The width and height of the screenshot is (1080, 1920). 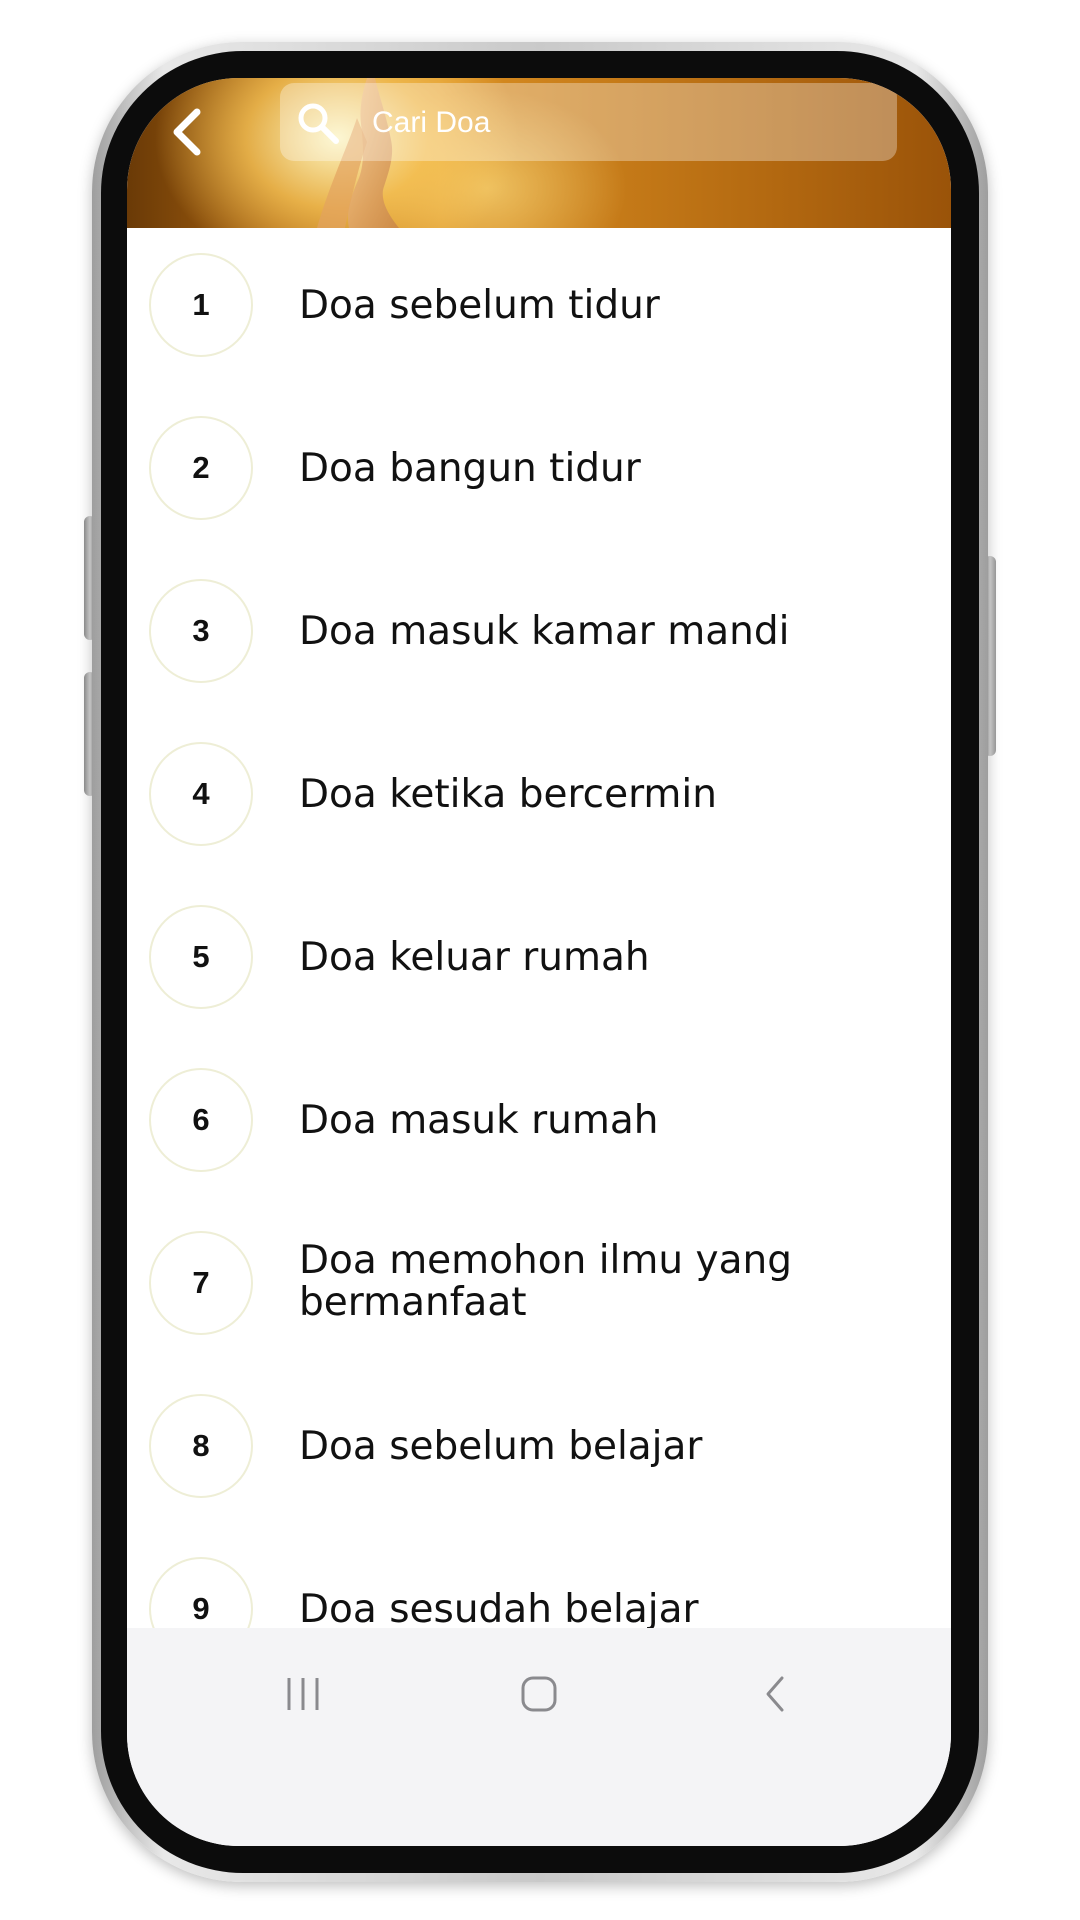 I want to click on home-icon, so click(x=539, y=1694).